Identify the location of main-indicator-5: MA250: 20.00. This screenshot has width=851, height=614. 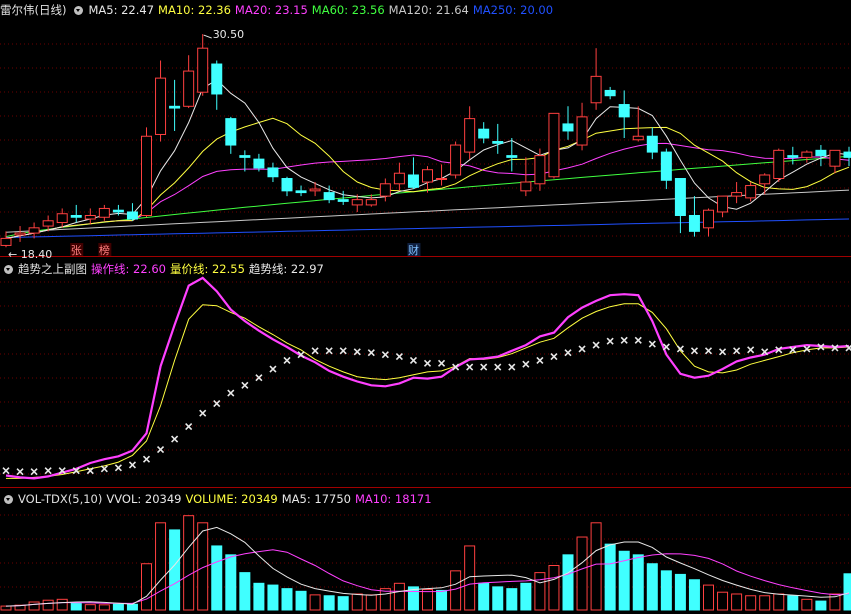
(513, 10).